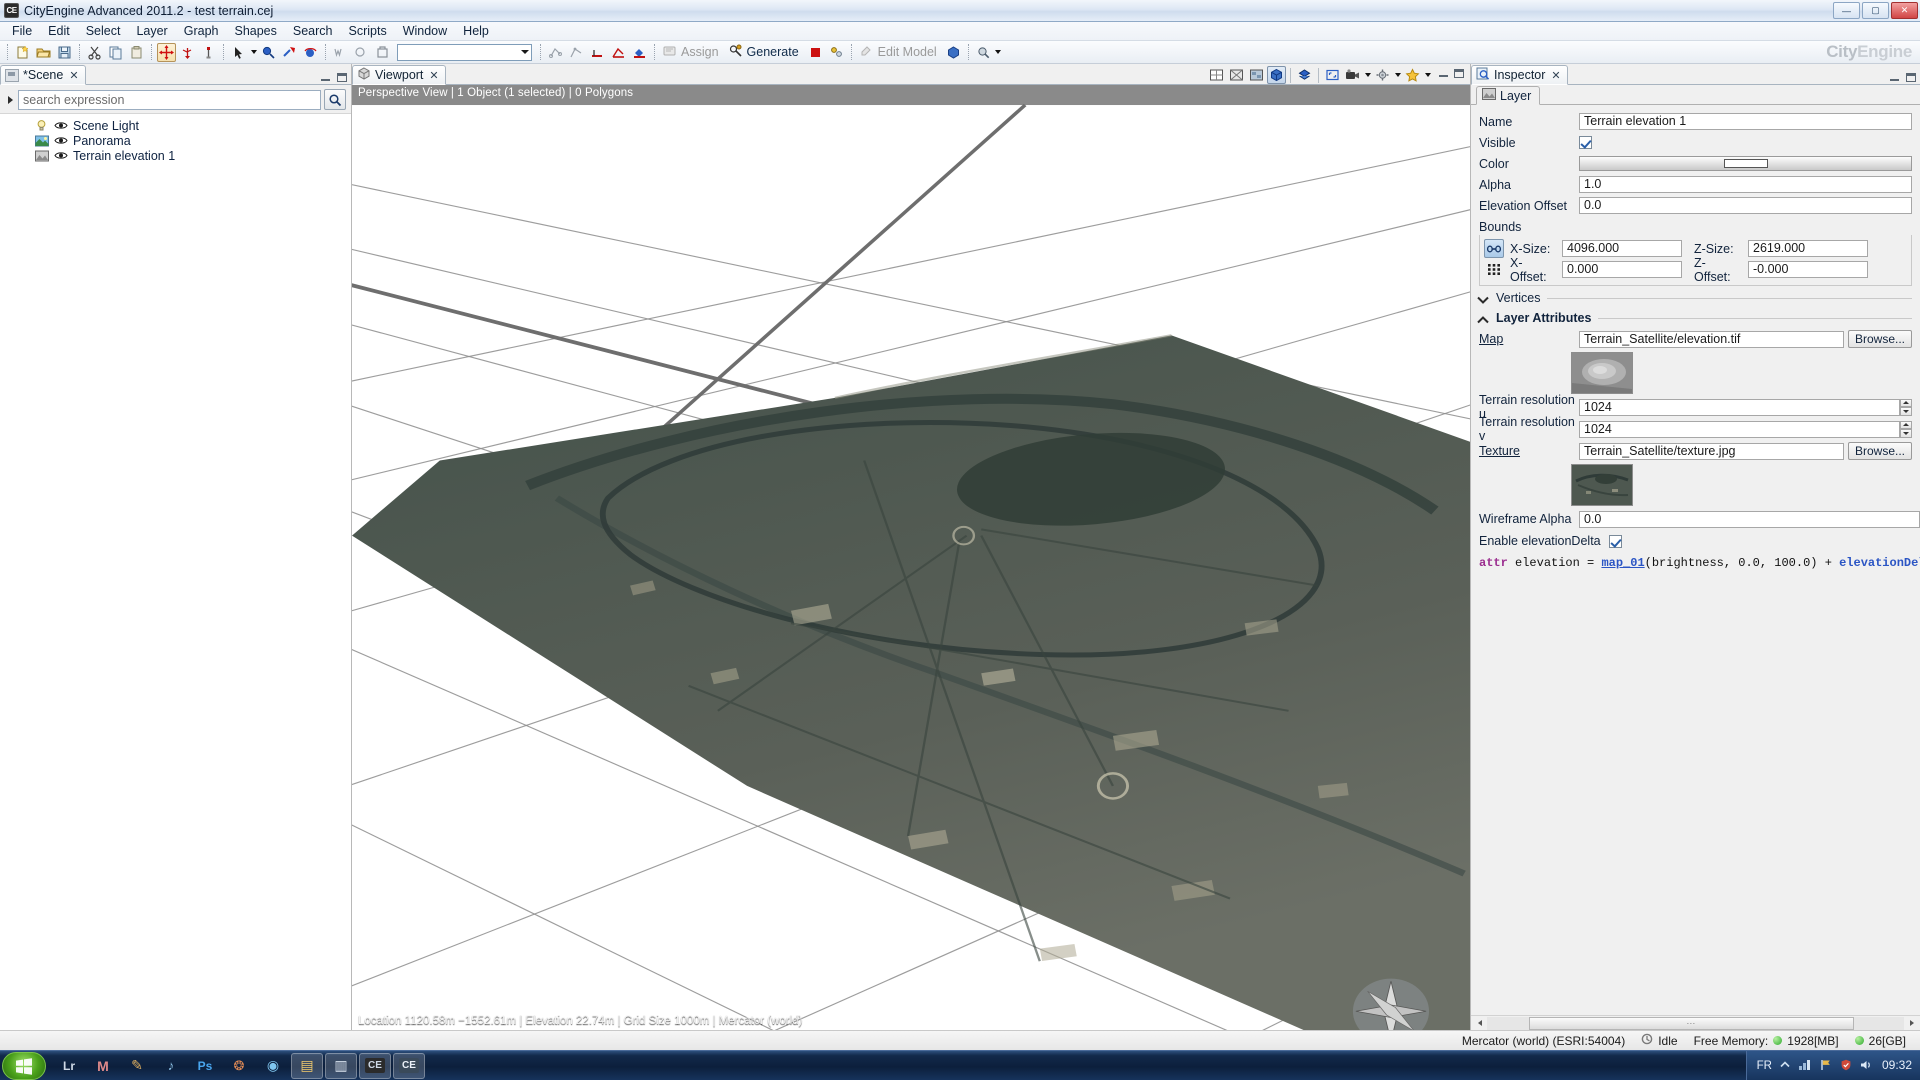  Describe the element at coordinates (1808, 269) in the screenshot. I see `z-offset-field: -0.000` at that location.